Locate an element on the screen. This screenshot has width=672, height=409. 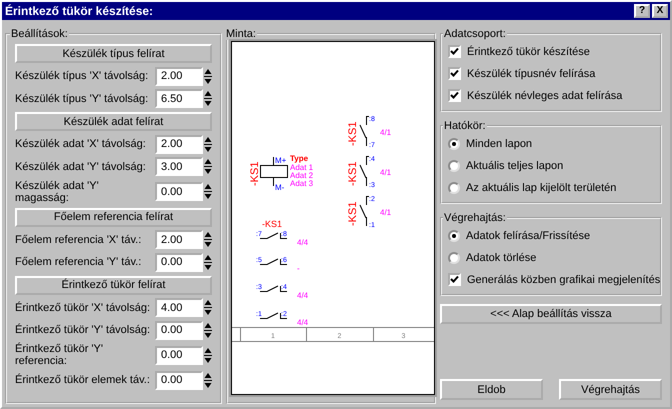
terminal-label: M- is located at coordinates (279, 187).